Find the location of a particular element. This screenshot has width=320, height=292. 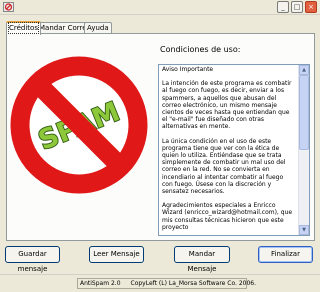

minimize-button: _ is located at coordinates (283, 7).